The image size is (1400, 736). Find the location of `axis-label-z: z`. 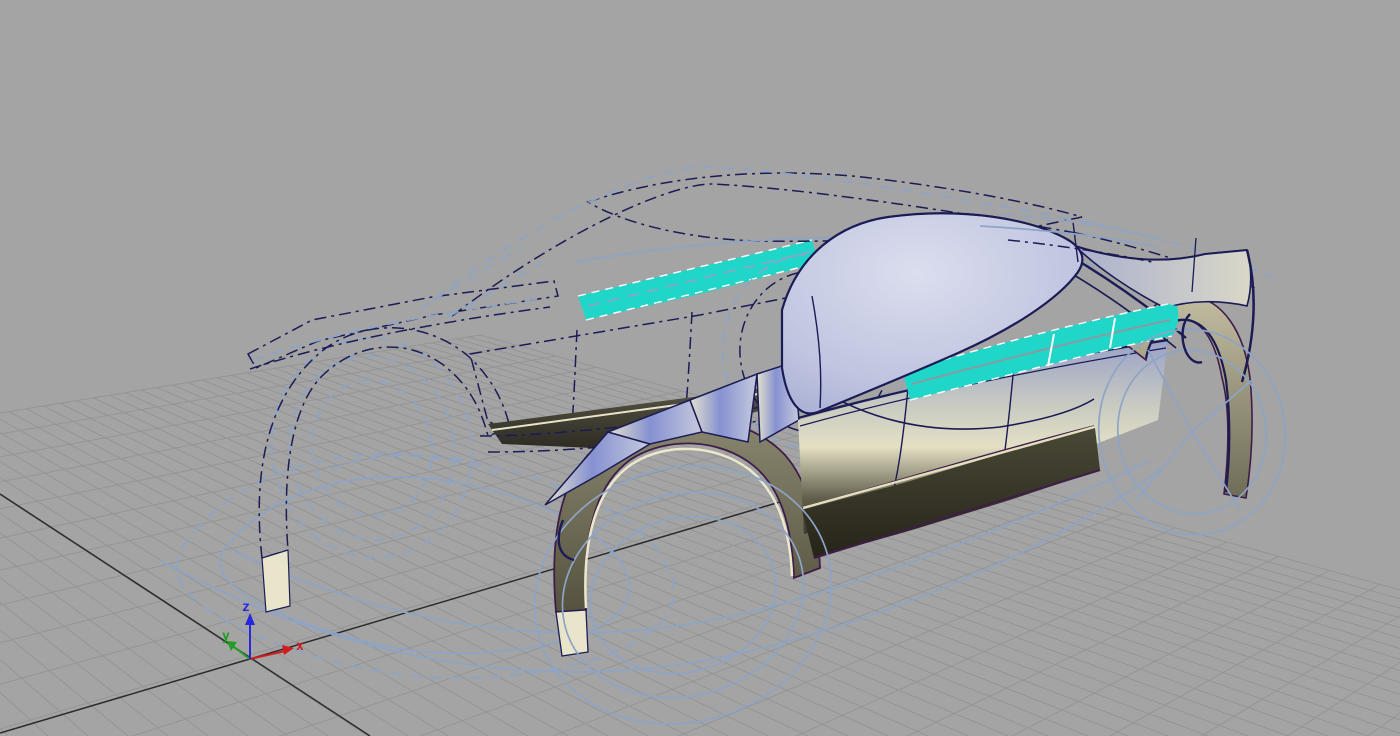

axis-label-z: z is located at coordinates (246, 607).